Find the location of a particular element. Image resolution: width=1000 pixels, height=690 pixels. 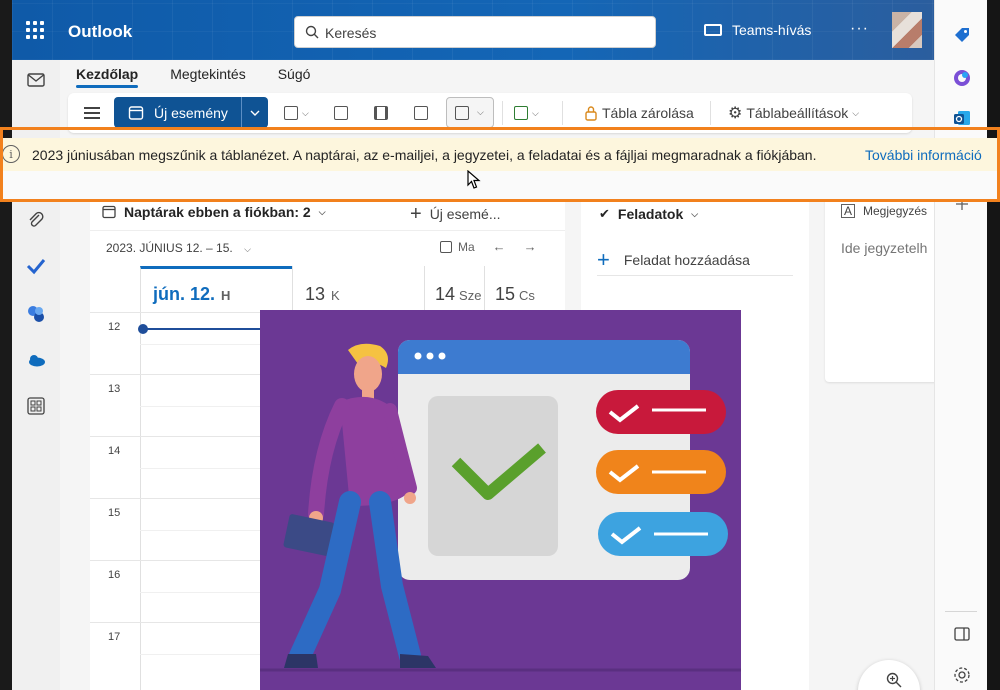

new-event-dropdown is located at coordinates (254, 112).